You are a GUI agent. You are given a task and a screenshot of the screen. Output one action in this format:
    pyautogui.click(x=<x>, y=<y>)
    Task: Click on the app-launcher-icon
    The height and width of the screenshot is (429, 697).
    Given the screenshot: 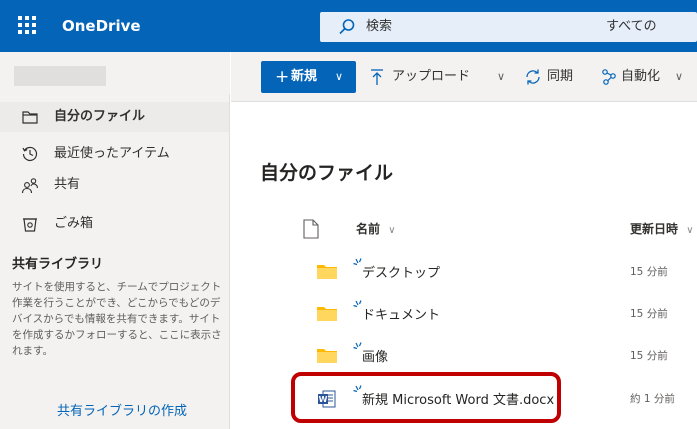 What is the action you would take?
    pyautogui.click(x=28, y=26)
    